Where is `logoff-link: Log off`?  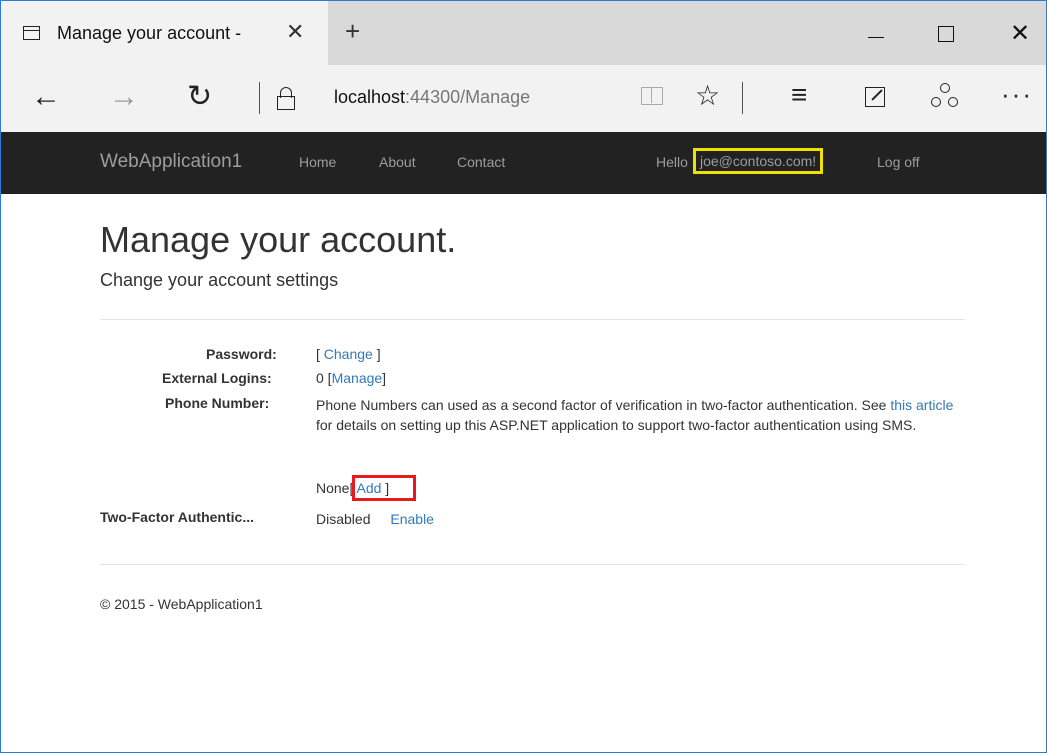
logoff-link: Log off is located at coordinates (898, 162).